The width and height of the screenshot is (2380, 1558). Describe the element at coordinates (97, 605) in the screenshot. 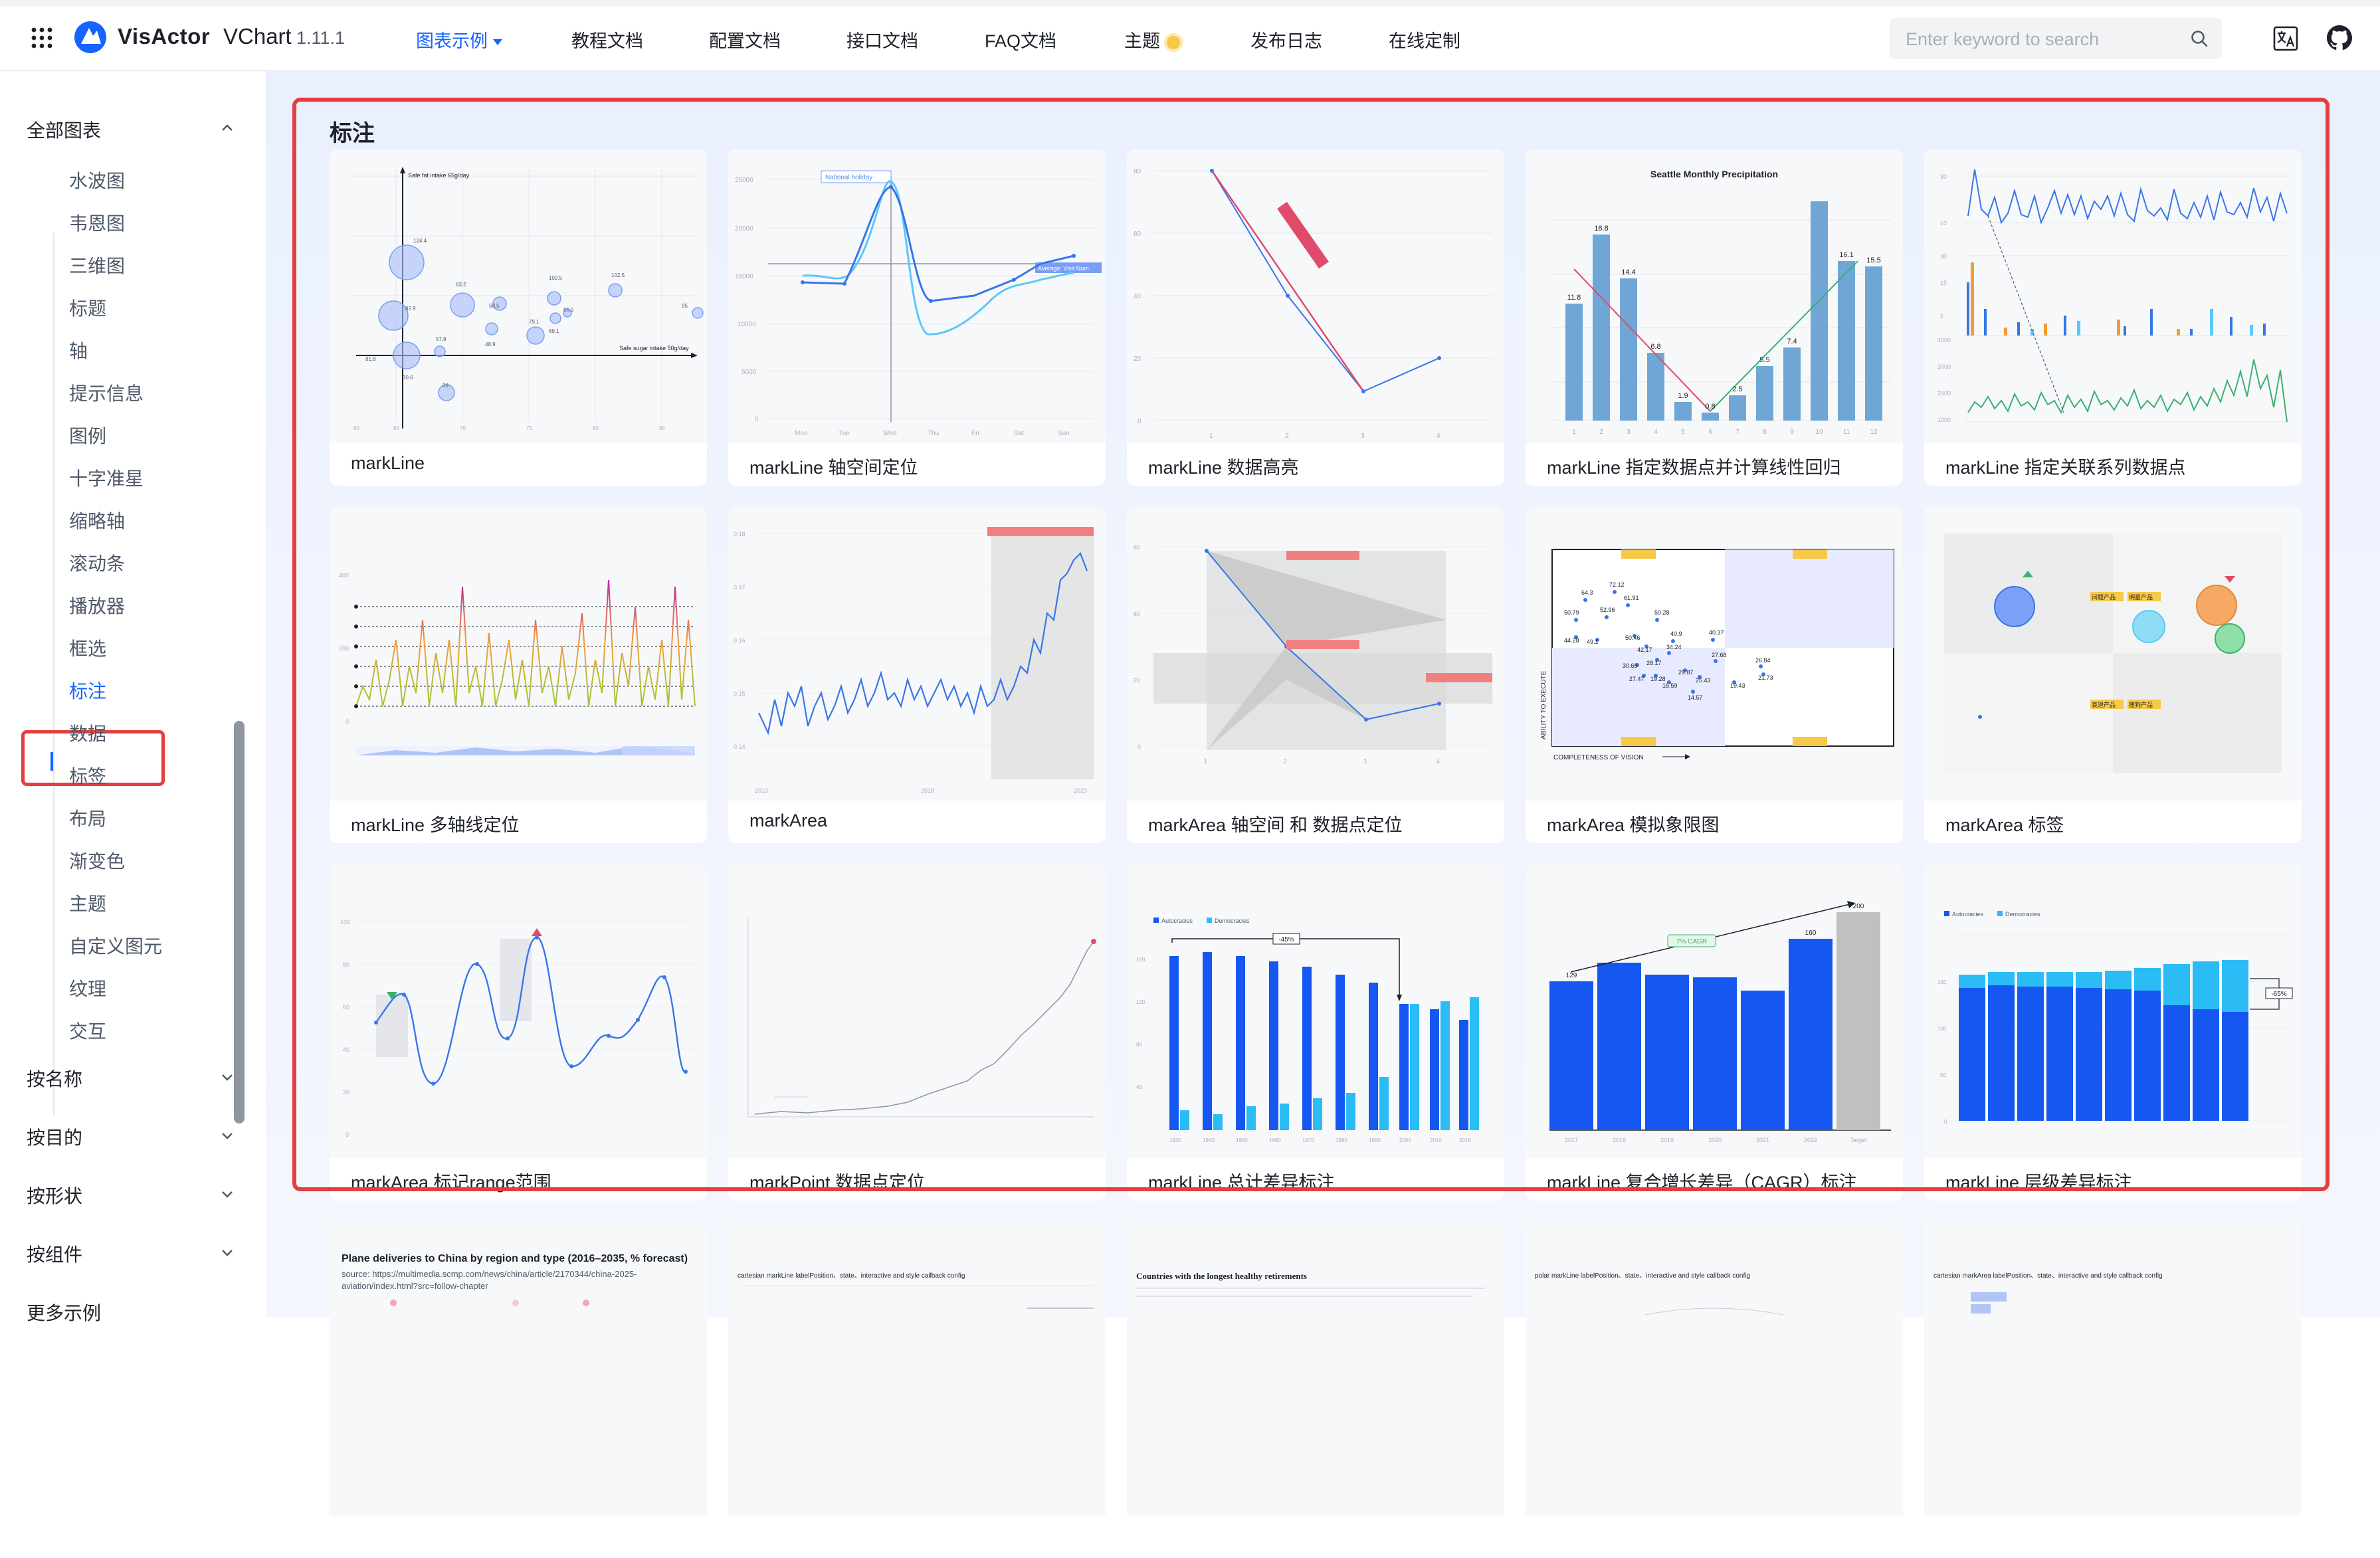

I see `sidebar-item-player: 播放器` at that location.